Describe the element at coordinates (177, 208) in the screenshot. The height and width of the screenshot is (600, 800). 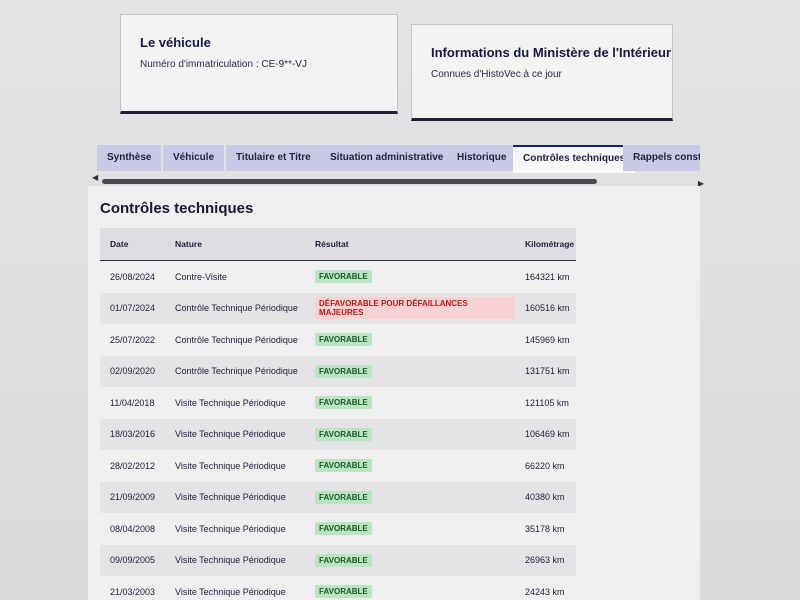
I see `section-title: Contrôles techniques` at that location.